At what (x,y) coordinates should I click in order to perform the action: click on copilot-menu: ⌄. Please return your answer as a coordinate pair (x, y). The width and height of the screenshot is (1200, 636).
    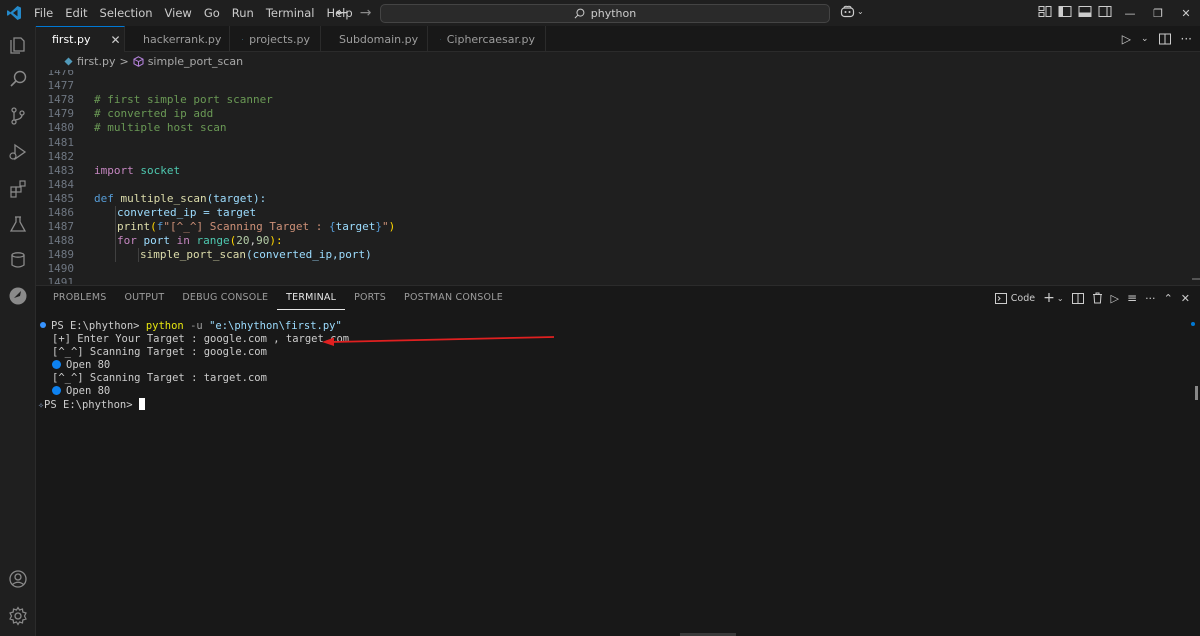
    Looking at the image, I should click on (852, 11).